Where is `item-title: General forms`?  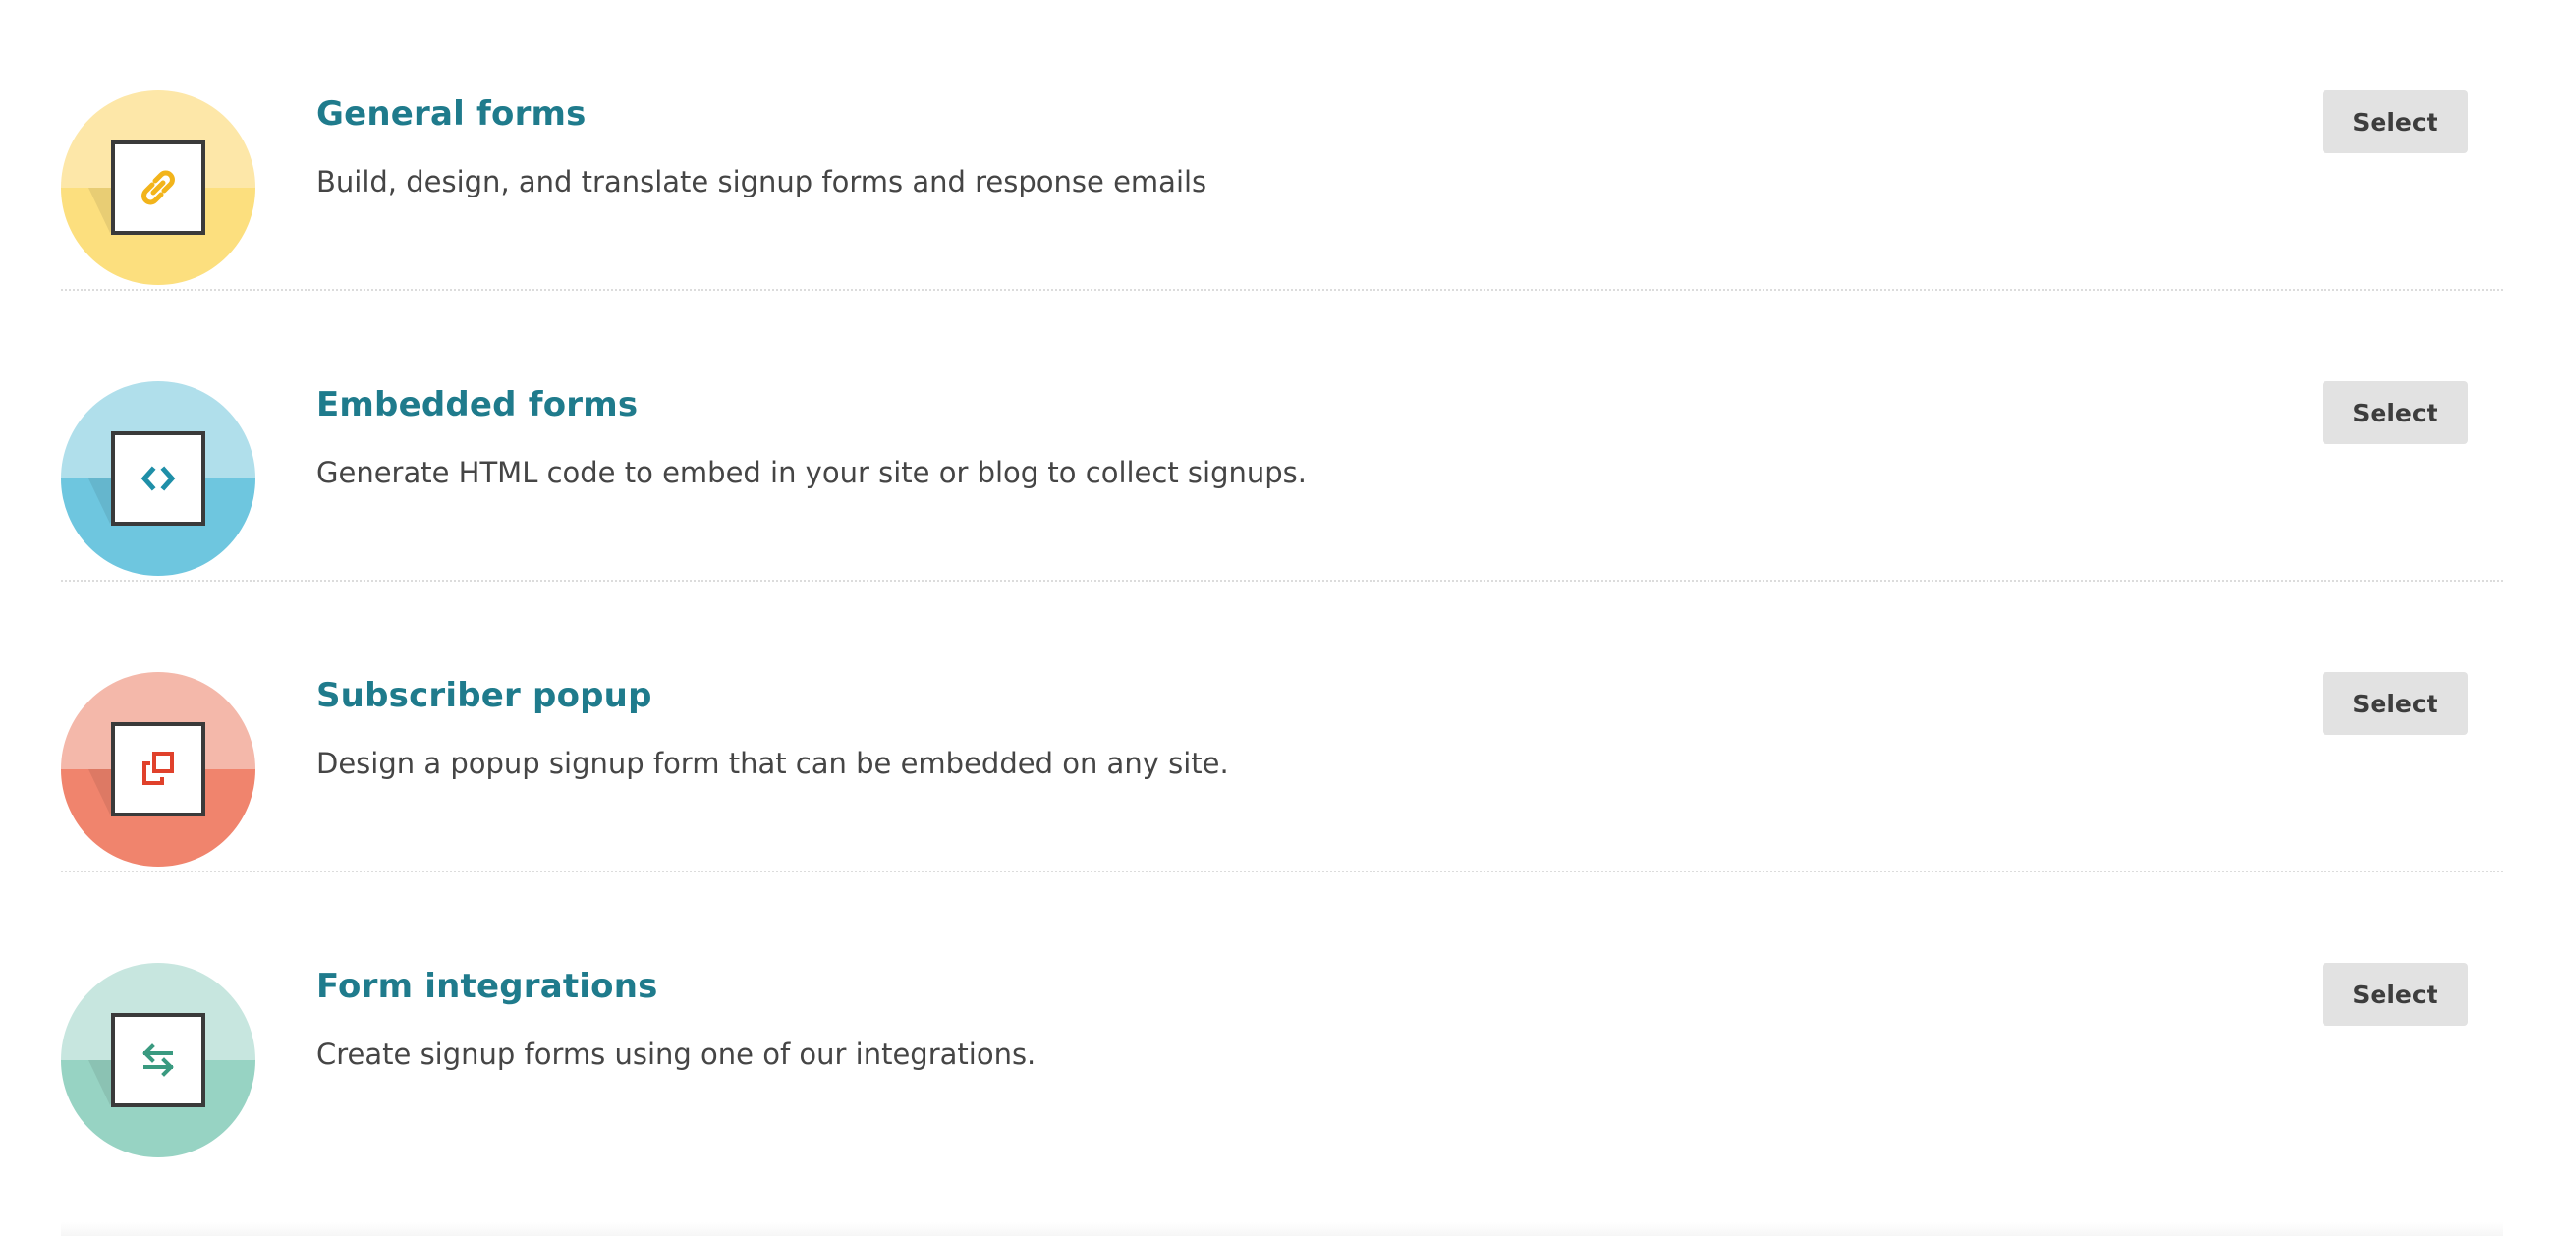 item-title: General forms is located at coordinates (451, 114).